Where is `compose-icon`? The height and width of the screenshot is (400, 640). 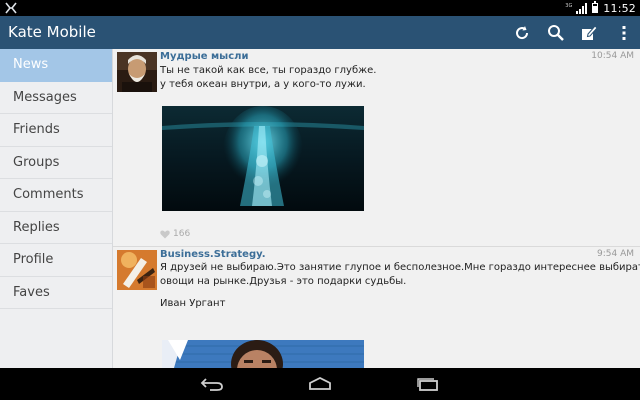 compose-icon is located at coordinates (590, 32).